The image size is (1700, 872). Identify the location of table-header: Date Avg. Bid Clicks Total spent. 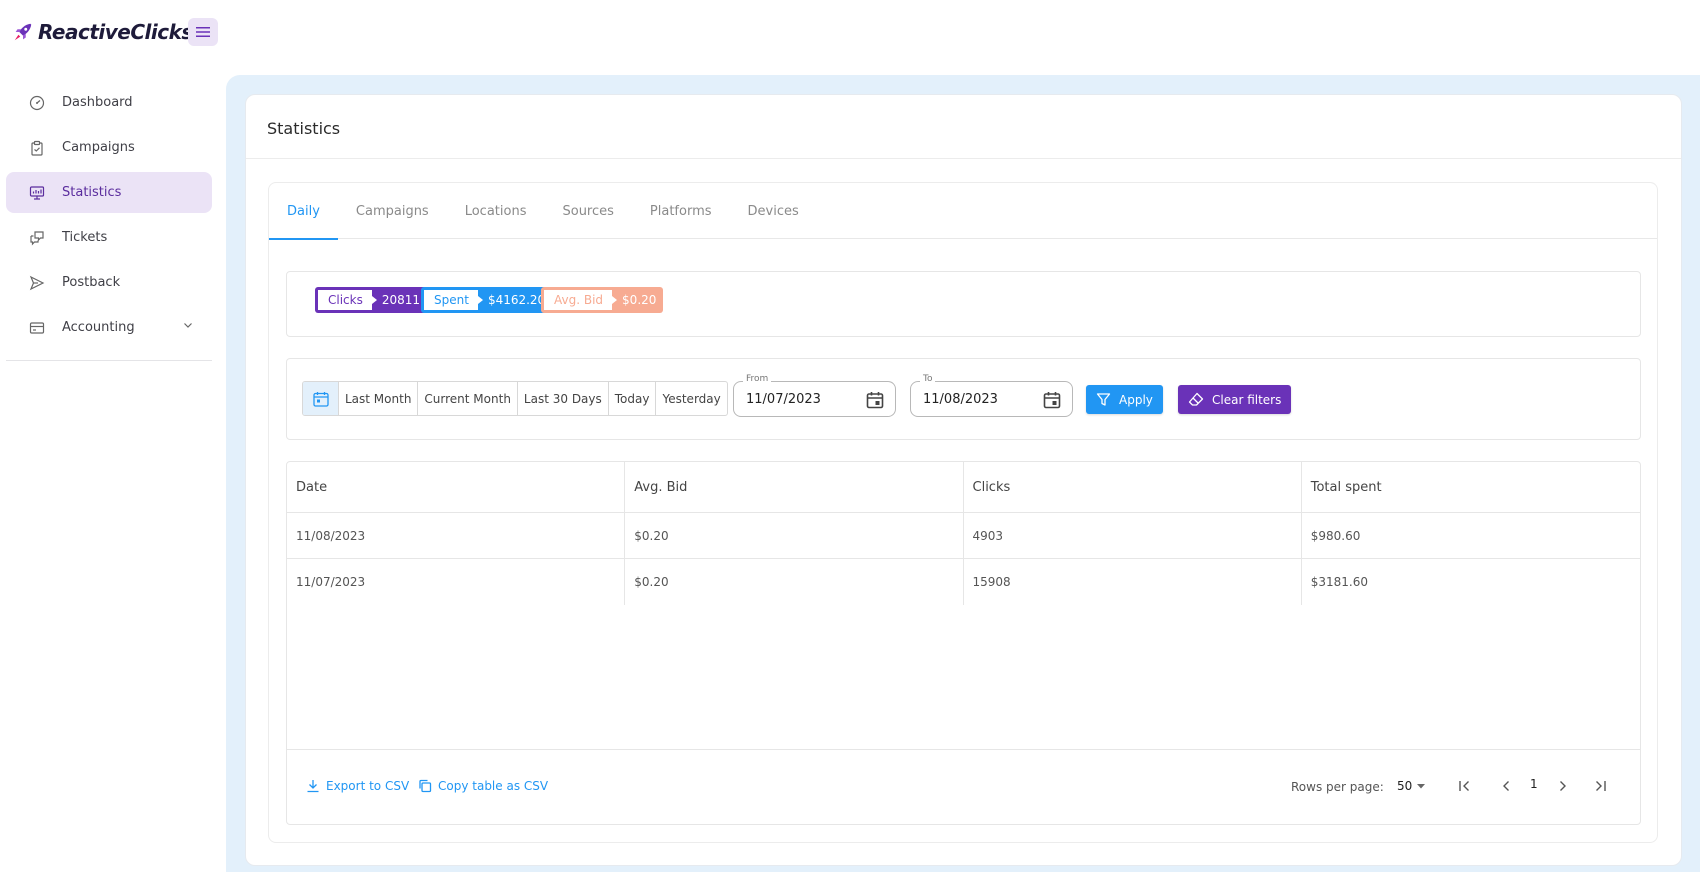
(963, 487).